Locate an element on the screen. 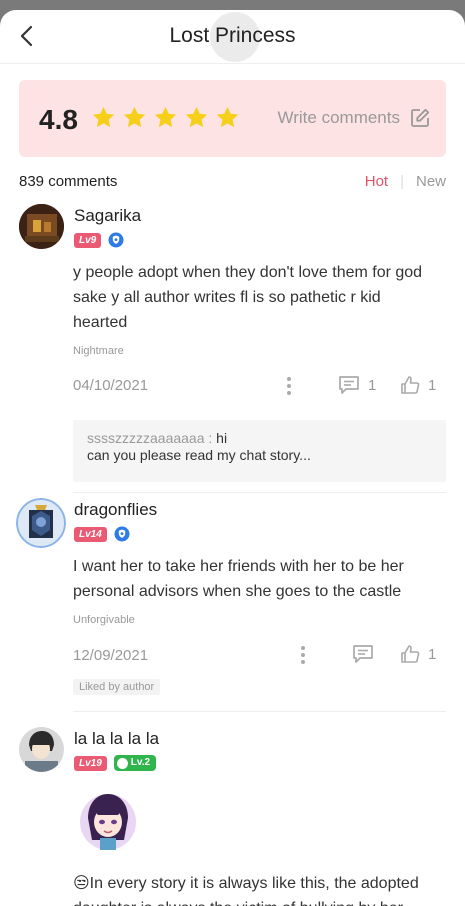  user-badges: Lv9 is located at coordinates (99, 240).